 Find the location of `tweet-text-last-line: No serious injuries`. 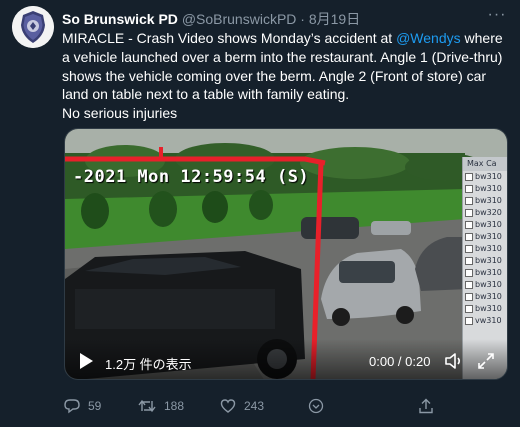

tweet-text-last-line: No serious injuries is located at coordinates (120, 113).